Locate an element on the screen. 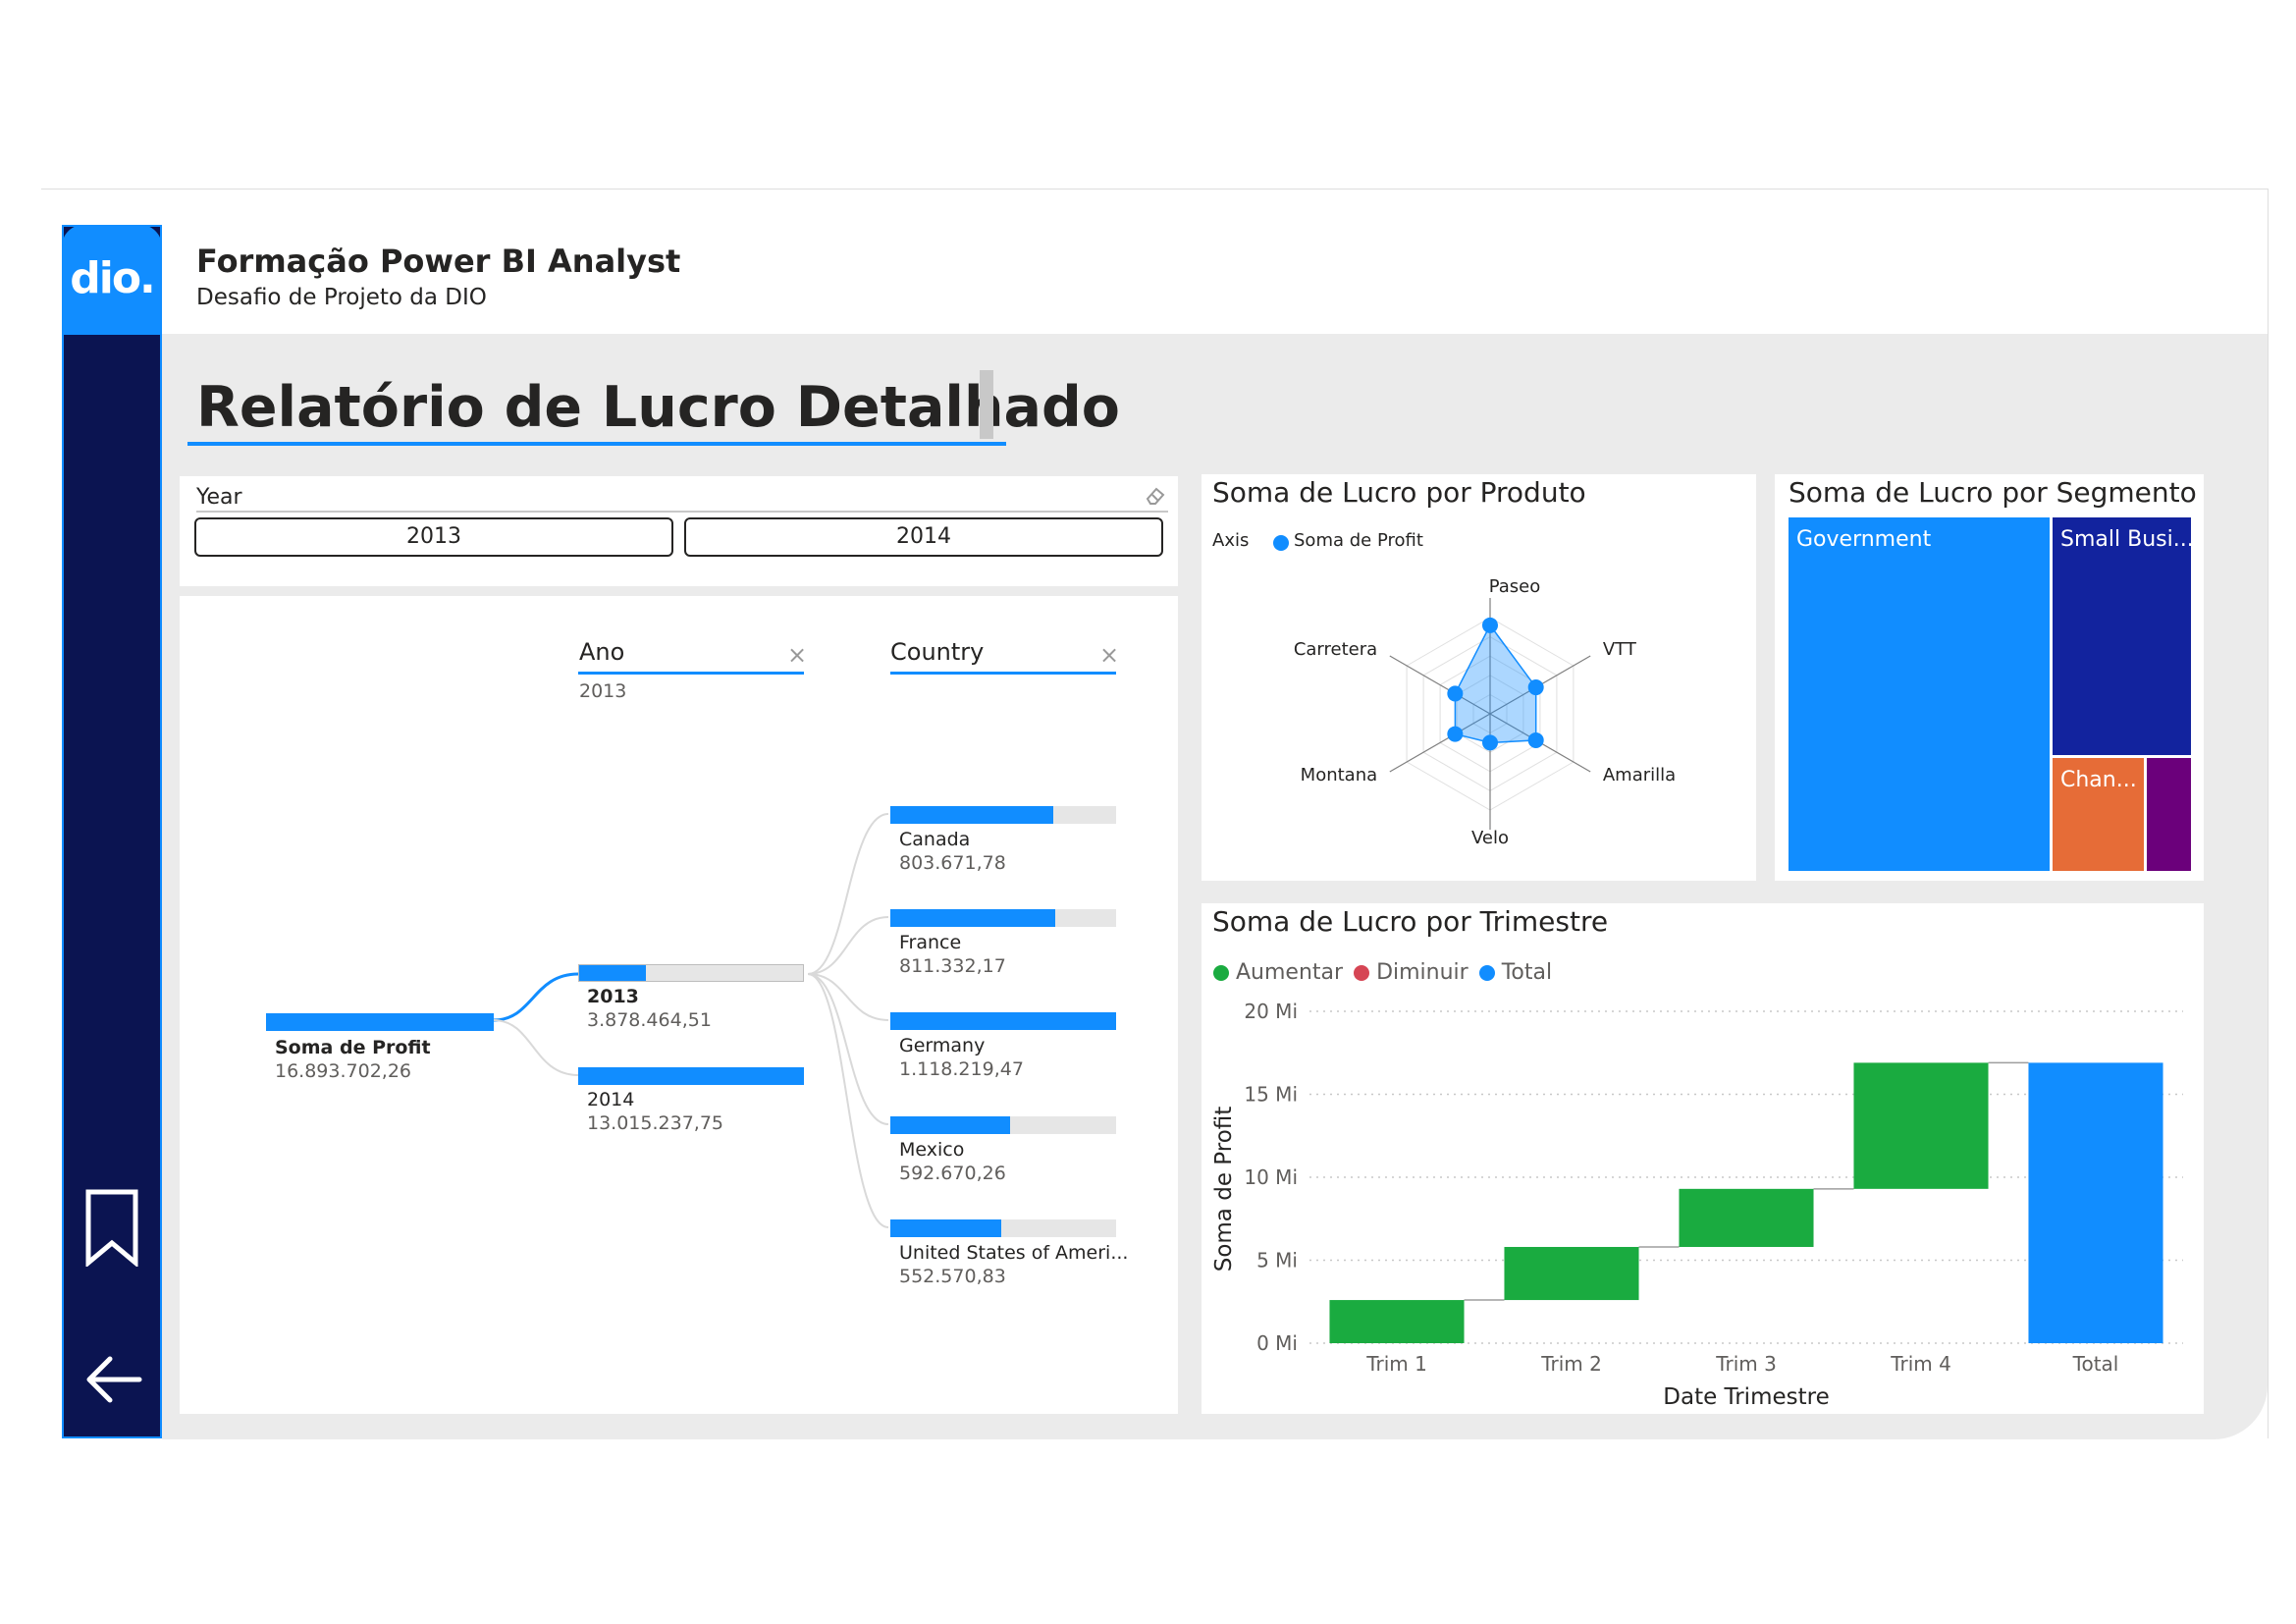  legend-marker-total is located at coordinates (1486, 973).